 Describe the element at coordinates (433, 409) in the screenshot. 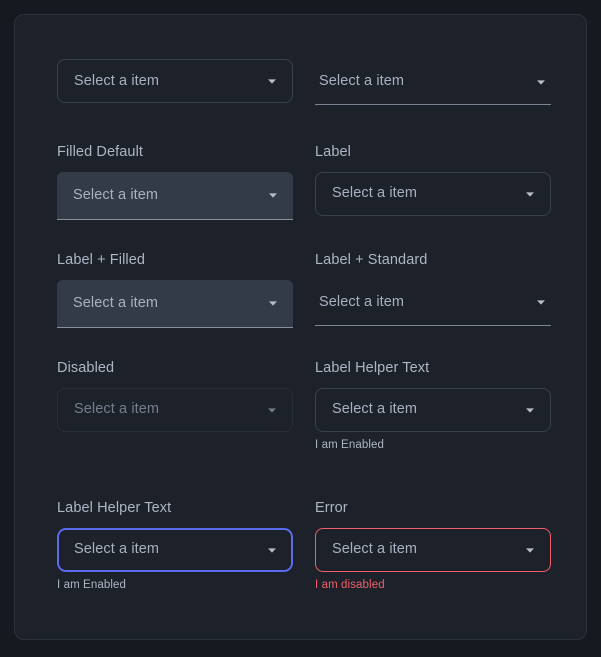

I see `select-label-helper-right: Select a item` at that location.